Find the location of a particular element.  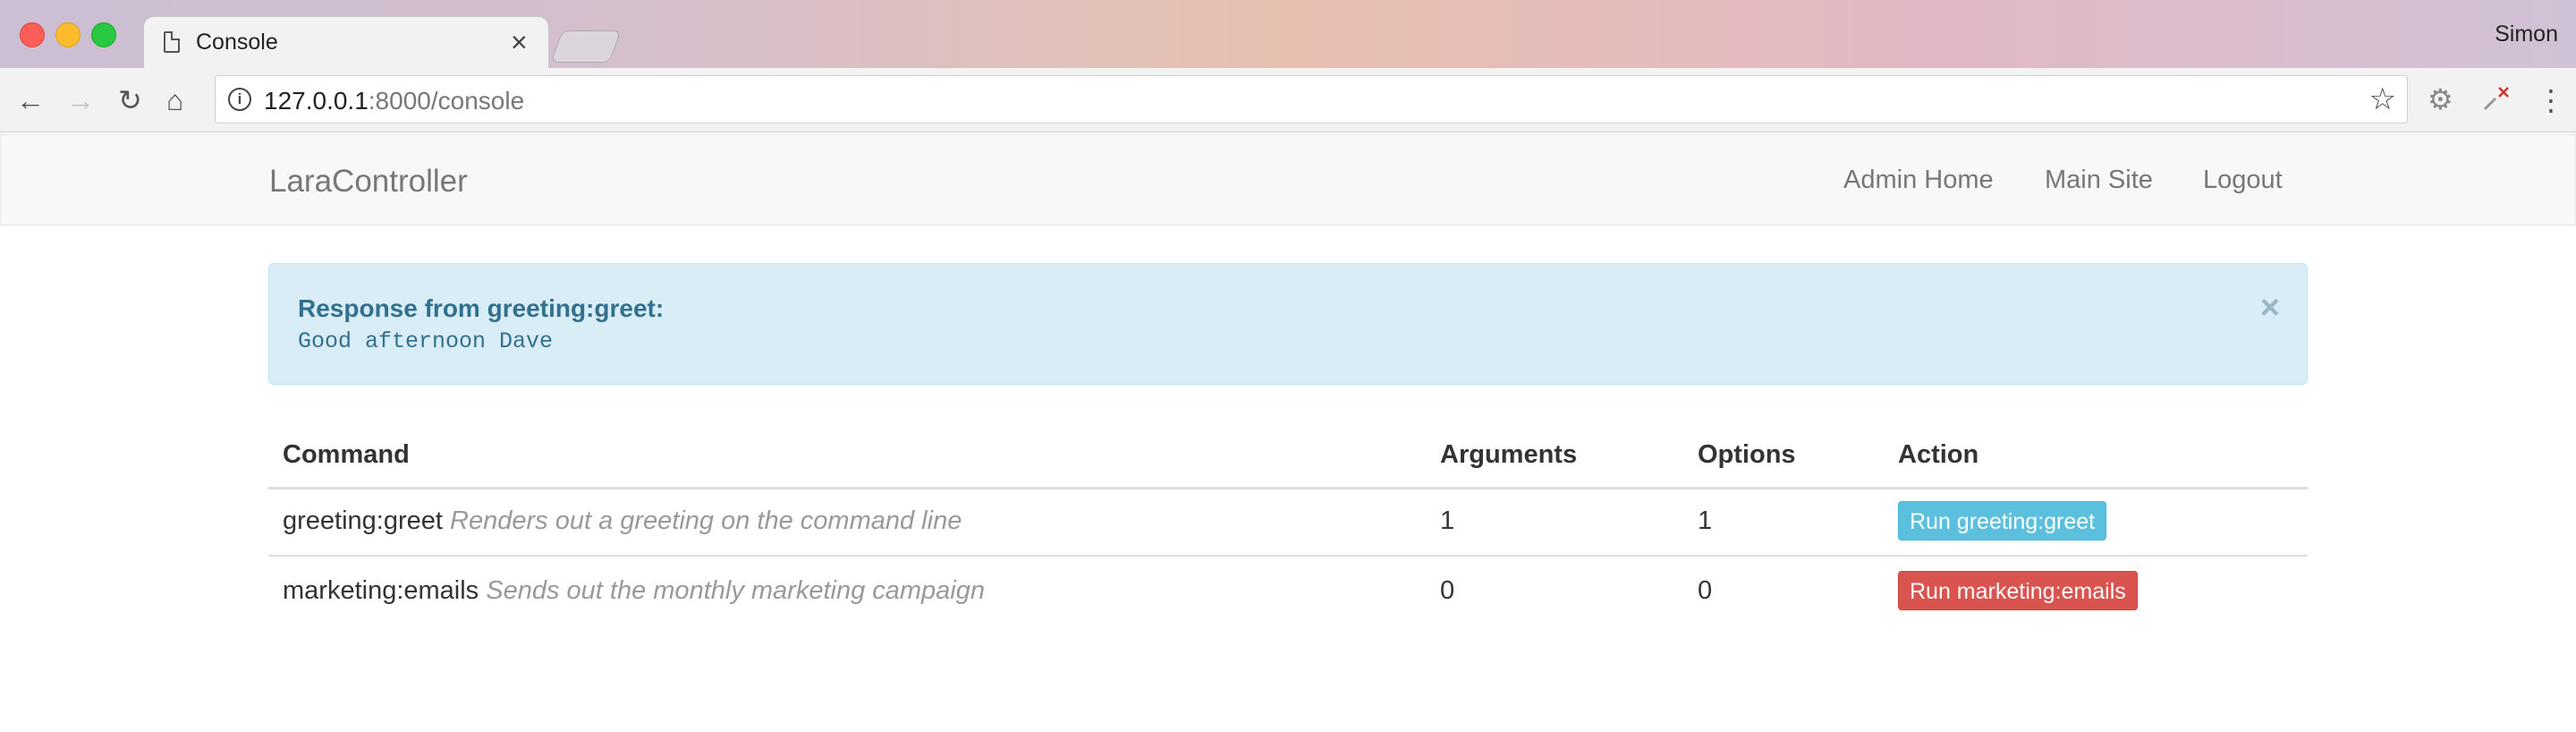

header-arguments: Arguments is located at coordinates (1509, 454).